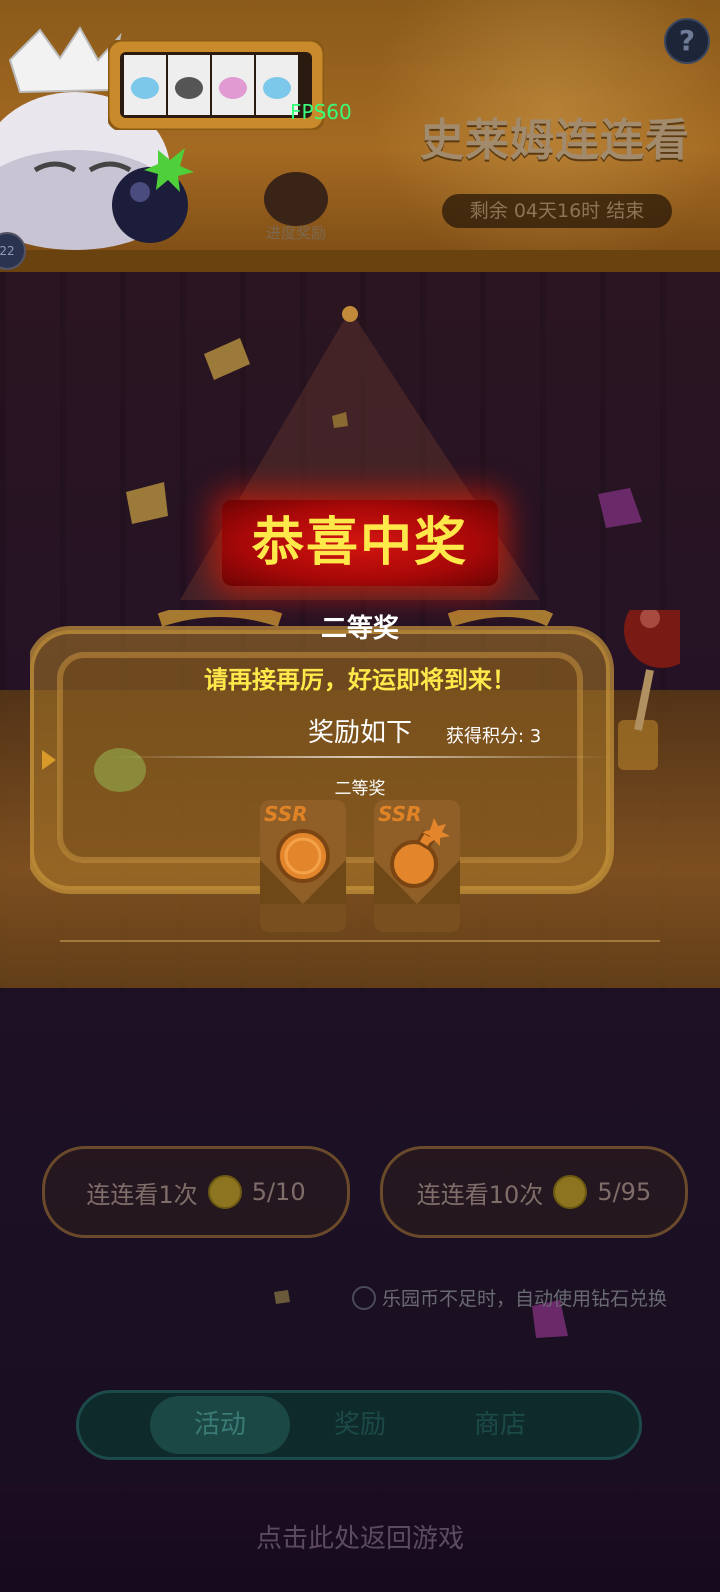 This screenshot has height=1592, width=720. Describe the element at coordinates (278, 1192) in the screenshot. I see `draw-once-count: 5/10` at that location.